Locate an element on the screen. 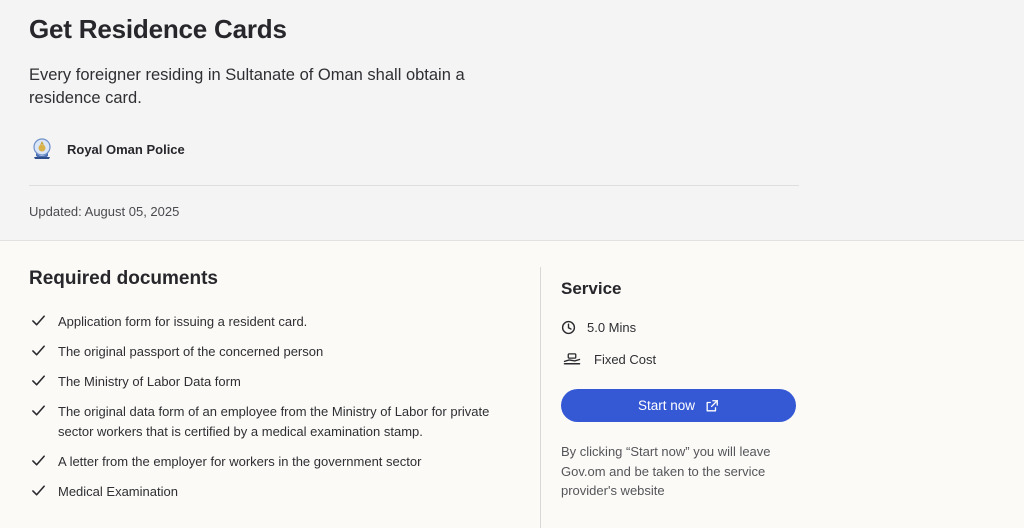 Image resolution: width=1024 pixels, height=528 pixels. document-label: The Ministry of Labor Data form is located at coordinates (149, 381).